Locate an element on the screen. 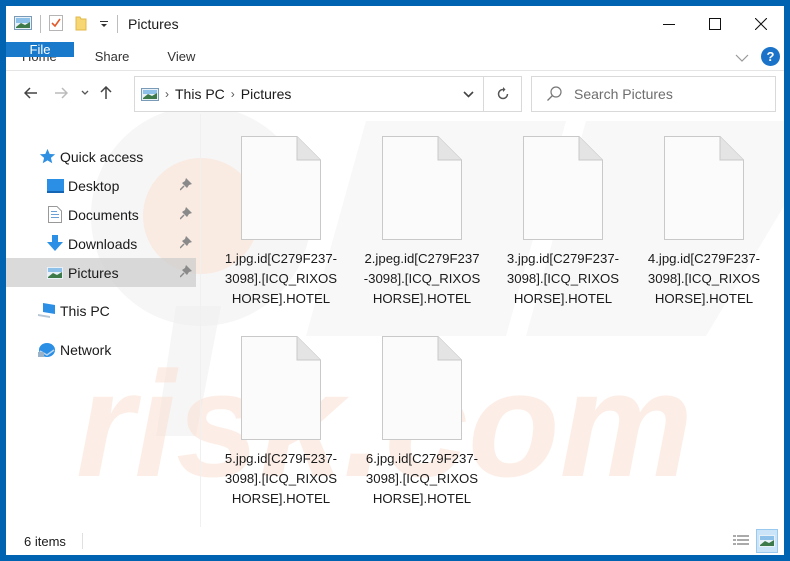 This screenshot has height=561, width=790. search-icon is located at coordinates (554, 94).